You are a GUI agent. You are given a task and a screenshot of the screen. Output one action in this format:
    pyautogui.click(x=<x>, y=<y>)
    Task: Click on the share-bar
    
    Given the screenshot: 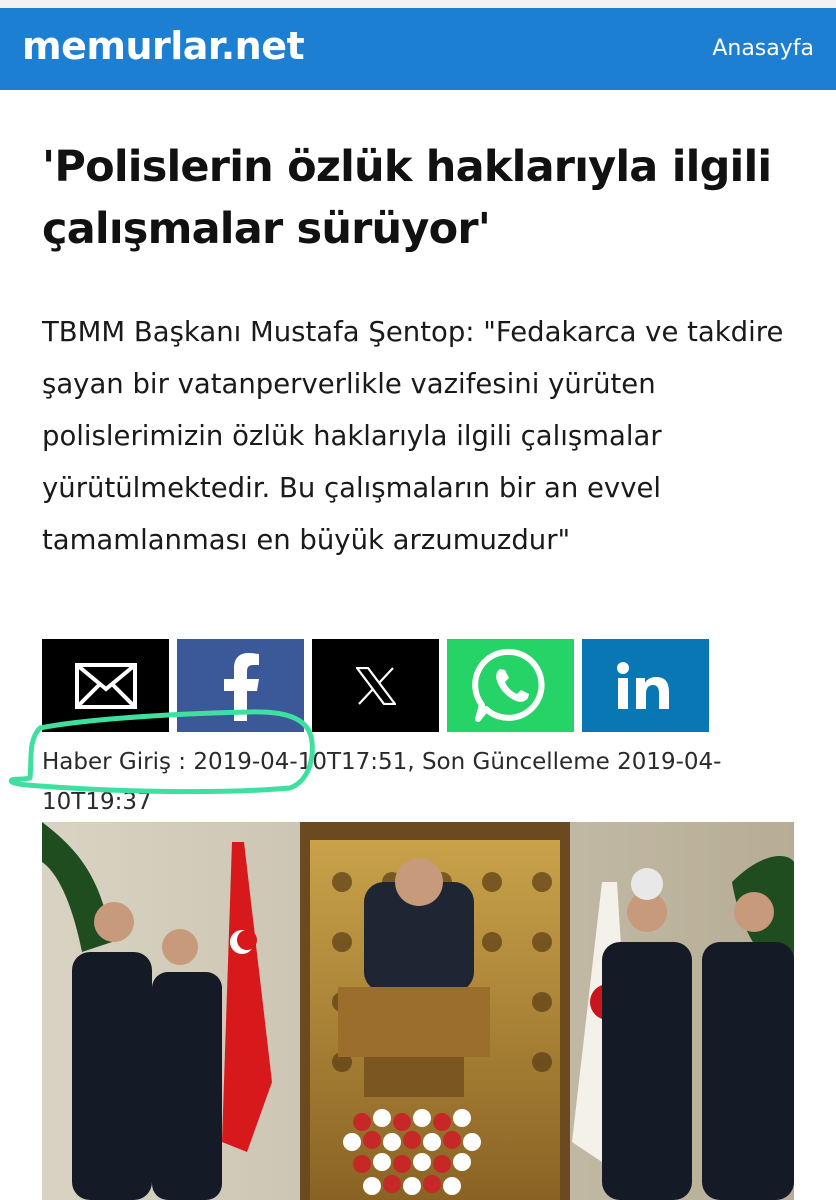 What is the action you would take?
    pyautogui.click(x=375, y=685)
    